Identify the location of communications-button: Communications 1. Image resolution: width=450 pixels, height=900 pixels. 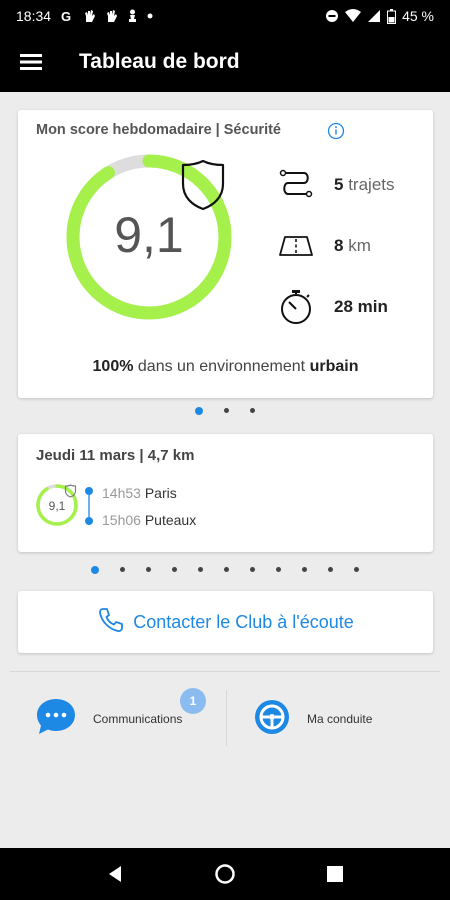
(120, 715).